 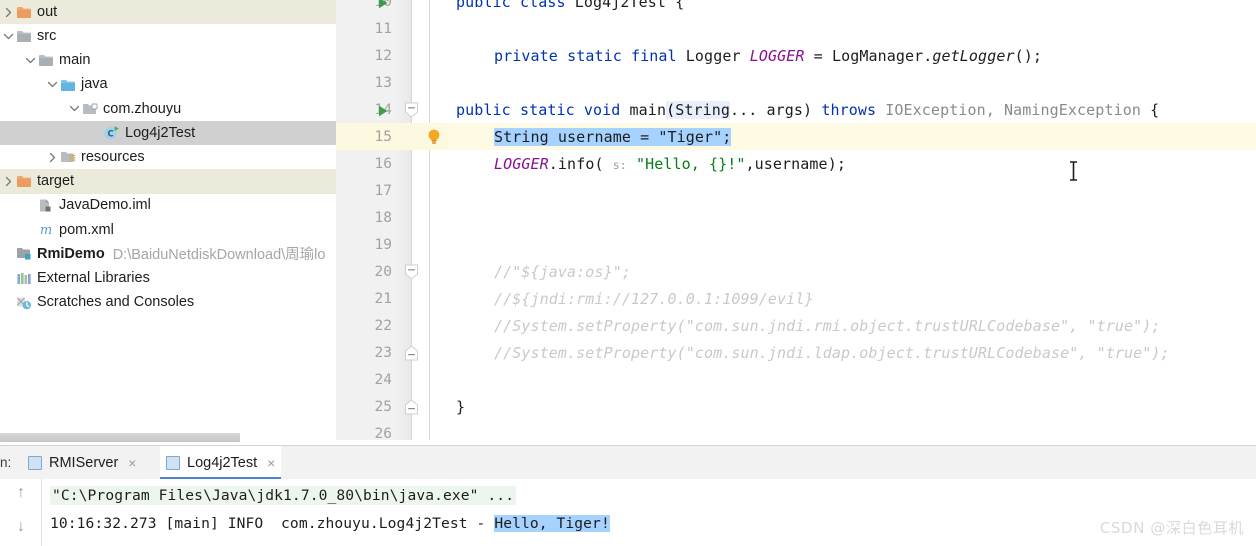 I want to click on run-tab-log4j2test: Log4j2Test ×, so click(x=221, y=463).